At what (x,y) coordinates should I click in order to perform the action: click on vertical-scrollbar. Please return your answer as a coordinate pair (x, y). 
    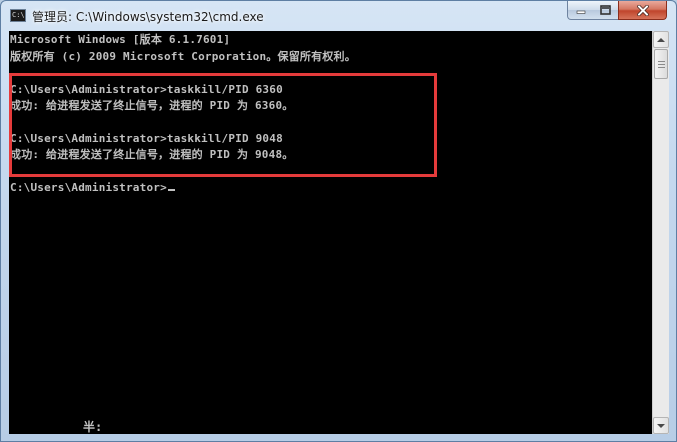
    Looking at the image, I should click on (660, 232).